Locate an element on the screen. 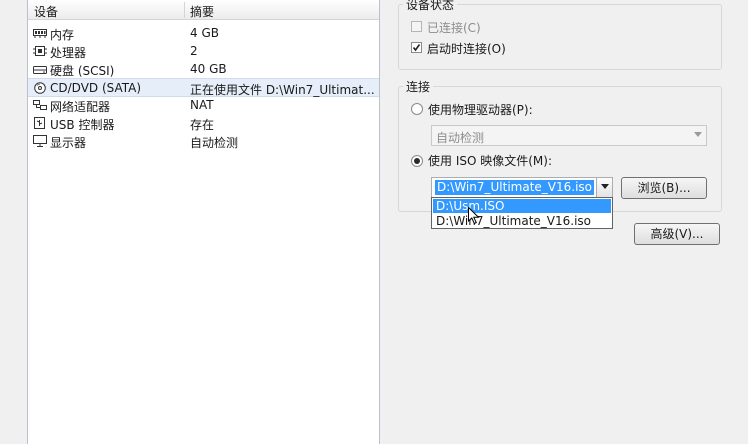 This screenshot has height=444, width=748. dropdown-option-usm-iso: D:\Usm.ISO is located at coordinates (522, 206).